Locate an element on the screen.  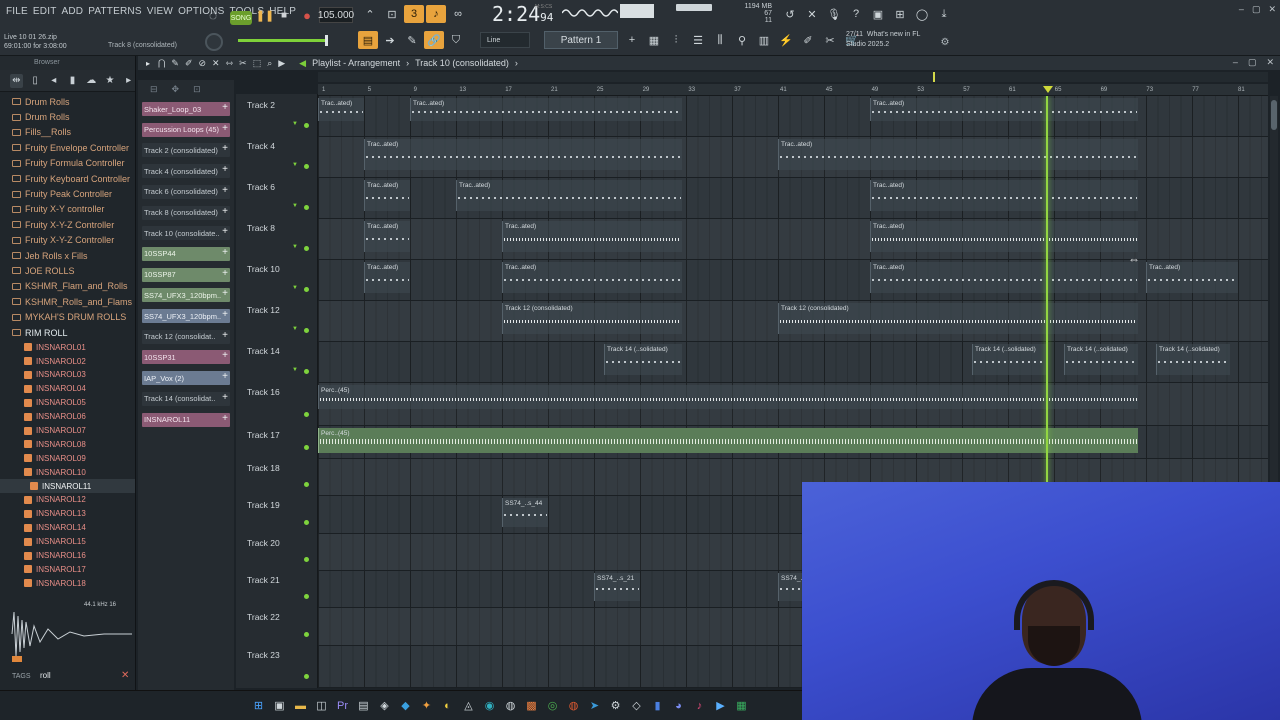
piano-roll-icon: ⫶ is located at coordinates (676, 40).